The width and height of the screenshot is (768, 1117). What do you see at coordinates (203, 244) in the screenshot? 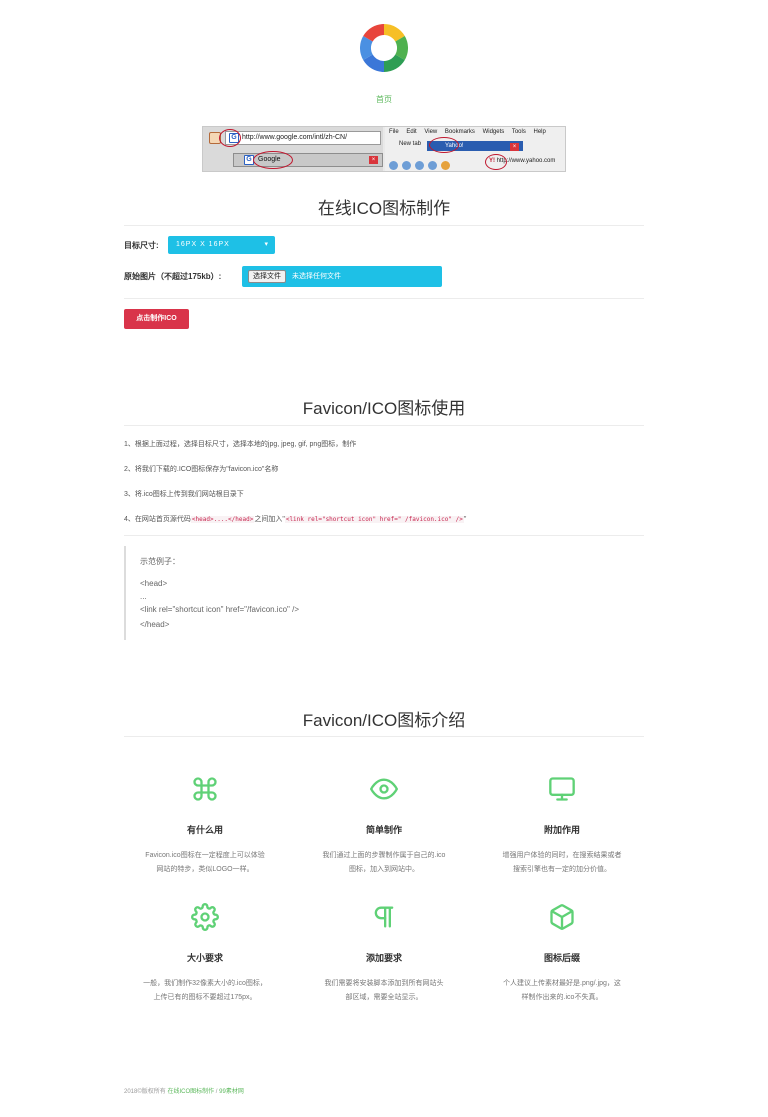
I see `size-select-value: 16PX X 16PX` at bounding box center [203, 244].